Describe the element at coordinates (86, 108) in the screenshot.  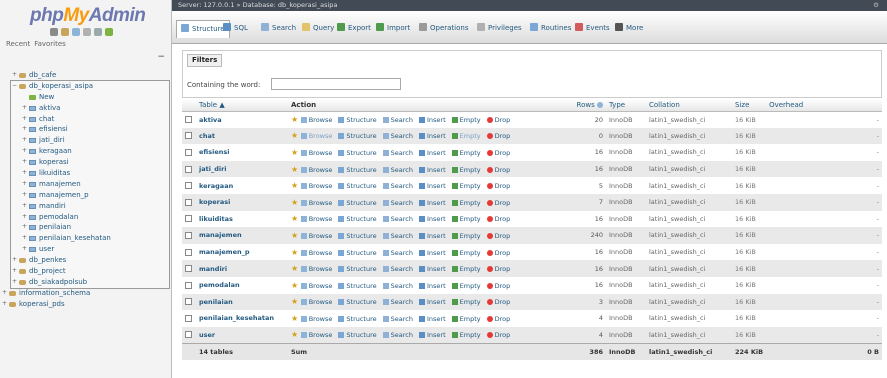
I see `tree-item-aktiva: + aktiva` at that location.